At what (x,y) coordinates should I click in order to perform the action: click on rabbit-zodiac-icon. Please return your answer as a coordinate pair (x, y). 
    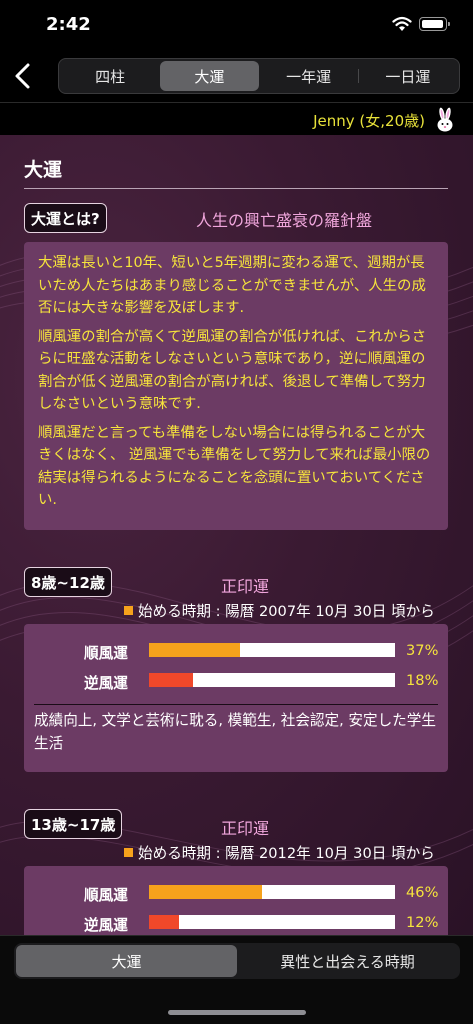
    Looking at the image, I should click on (445, 119).